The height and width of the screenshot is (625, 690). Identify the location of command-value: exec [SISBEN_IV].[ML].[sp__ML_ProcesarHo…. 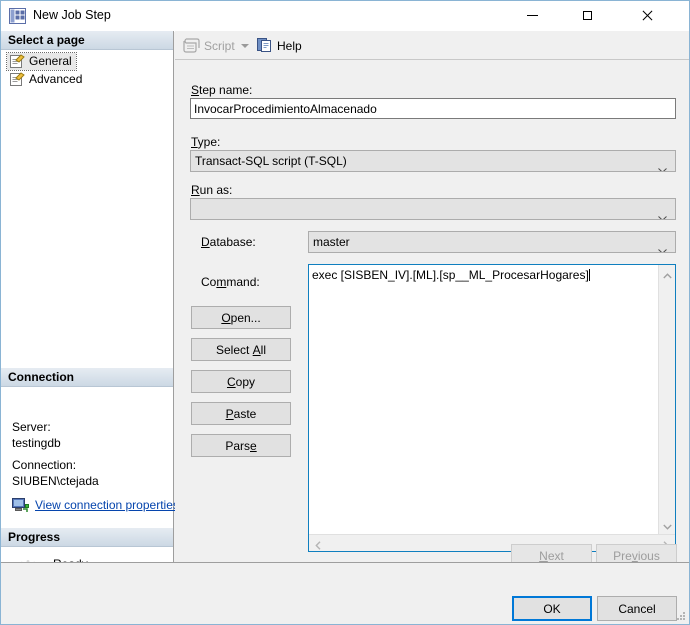
(450, 275).